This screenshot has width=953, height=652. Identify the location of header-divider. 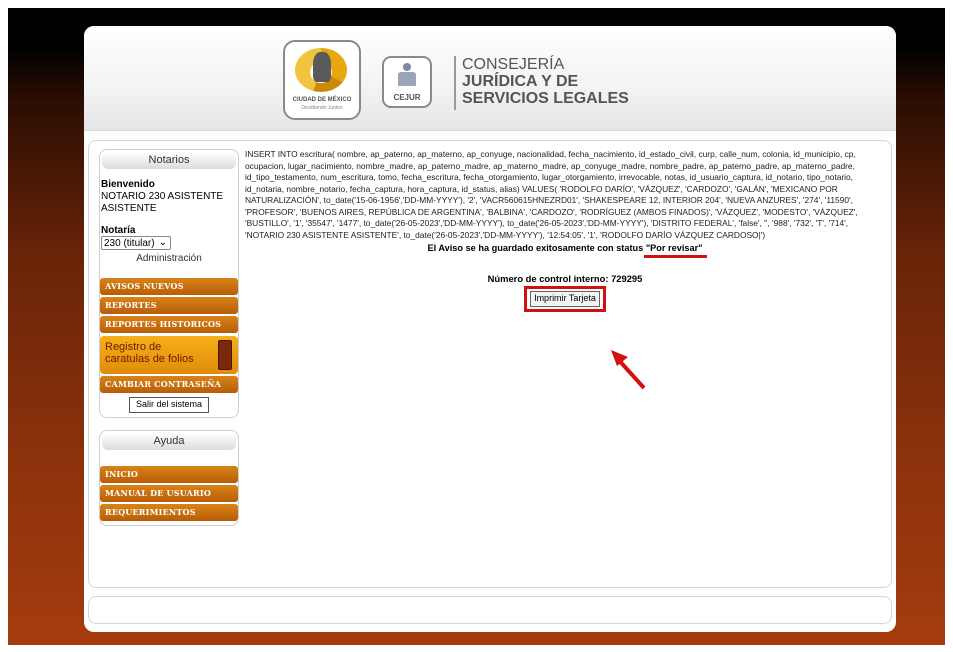
(455, 83).